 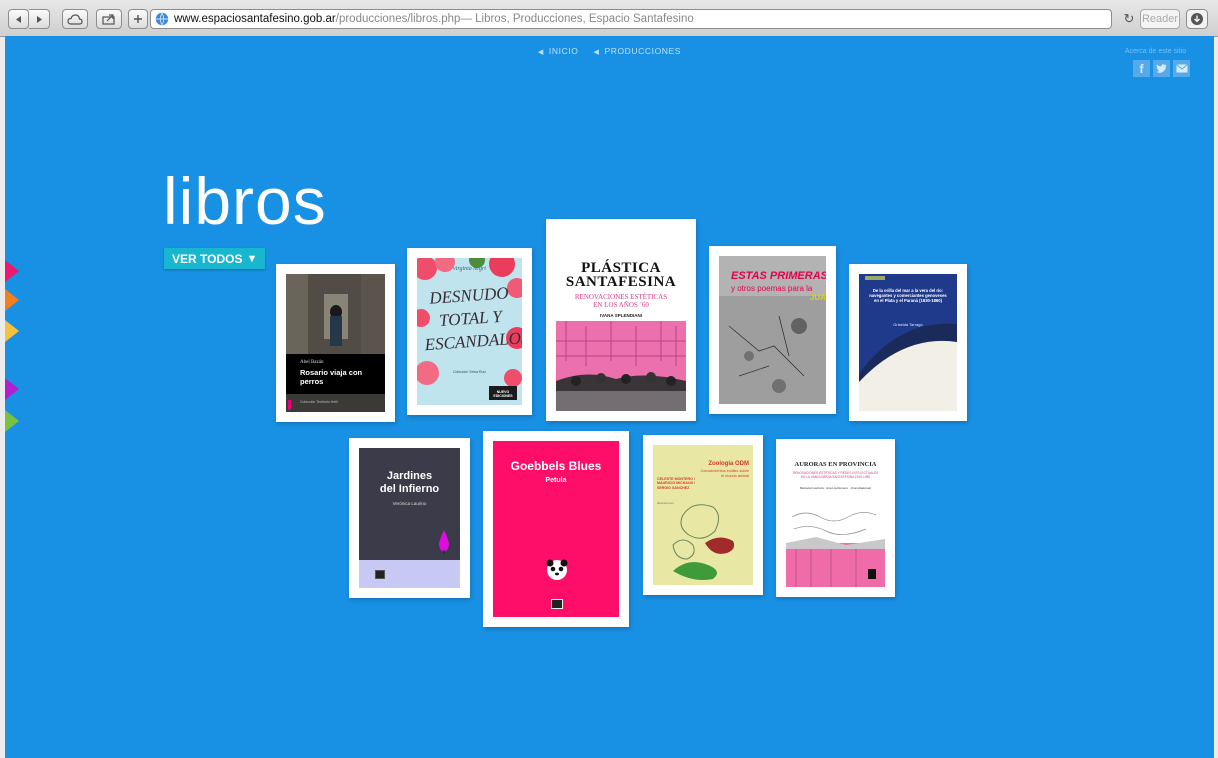 I want to click on book-subtitle-line1: RENOVACIONES ESTÉTICAS, so click(x=621, y=297).